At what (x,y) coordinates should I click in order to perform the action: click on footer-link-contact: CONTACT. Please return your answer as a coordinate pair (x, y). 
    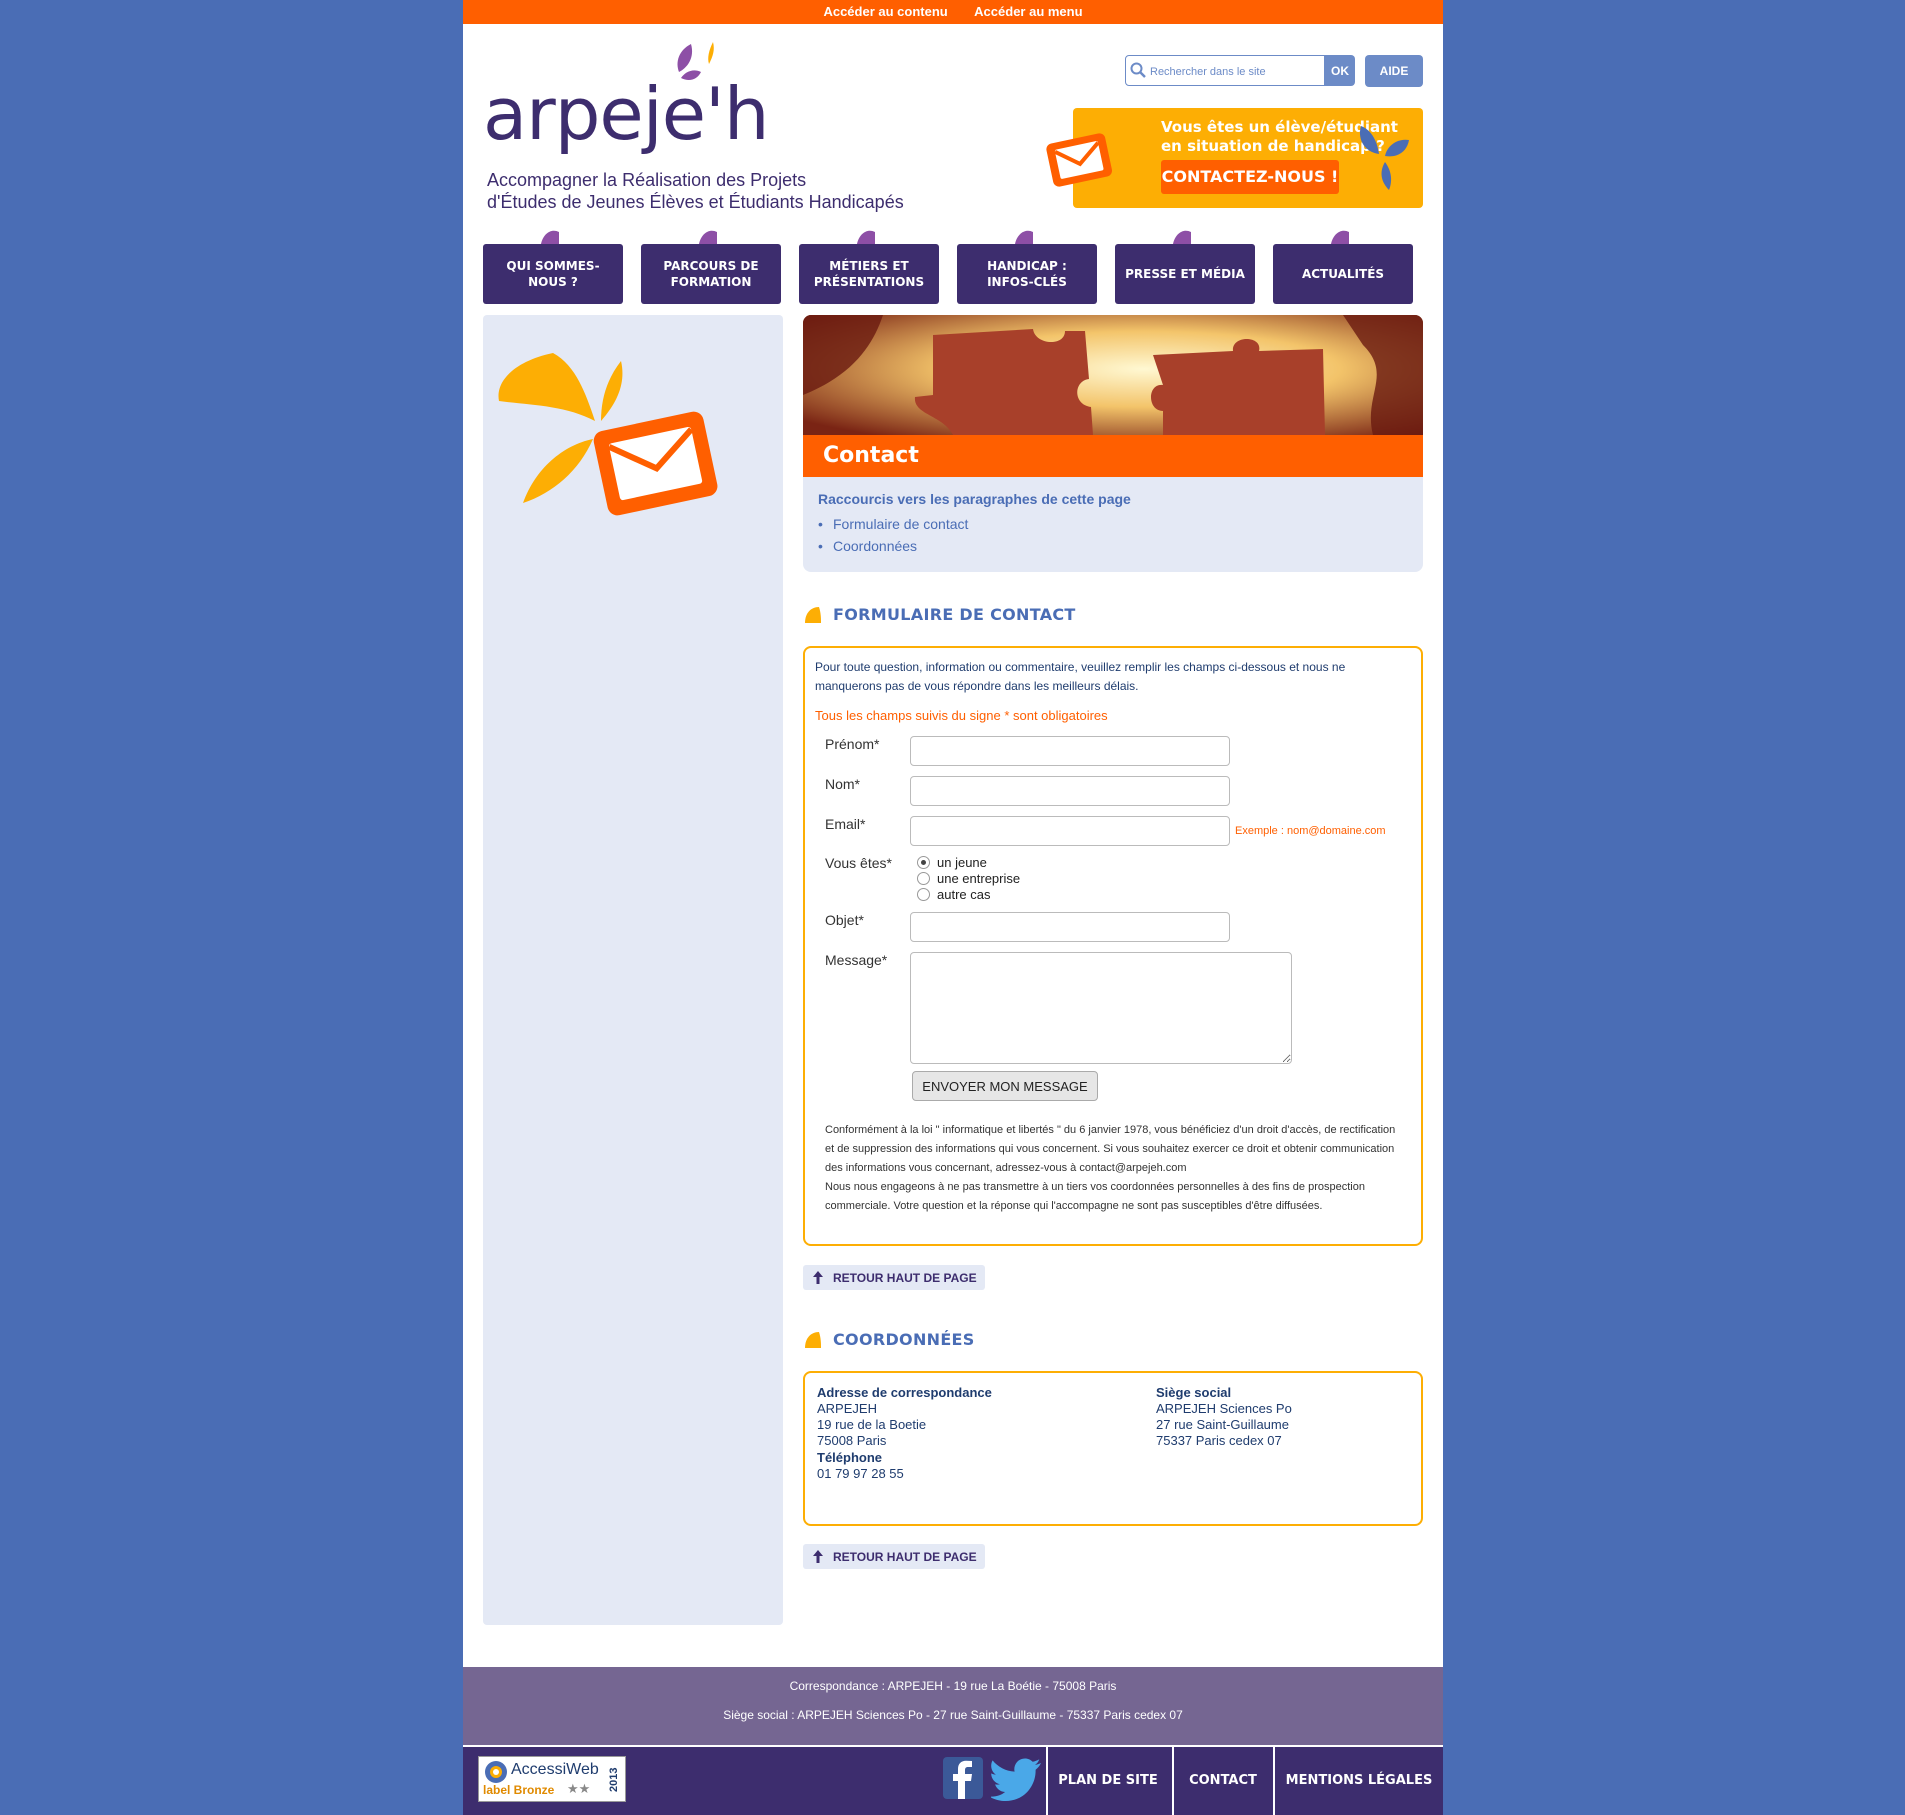
    Looking at the image, I should click on (1223, 1781).